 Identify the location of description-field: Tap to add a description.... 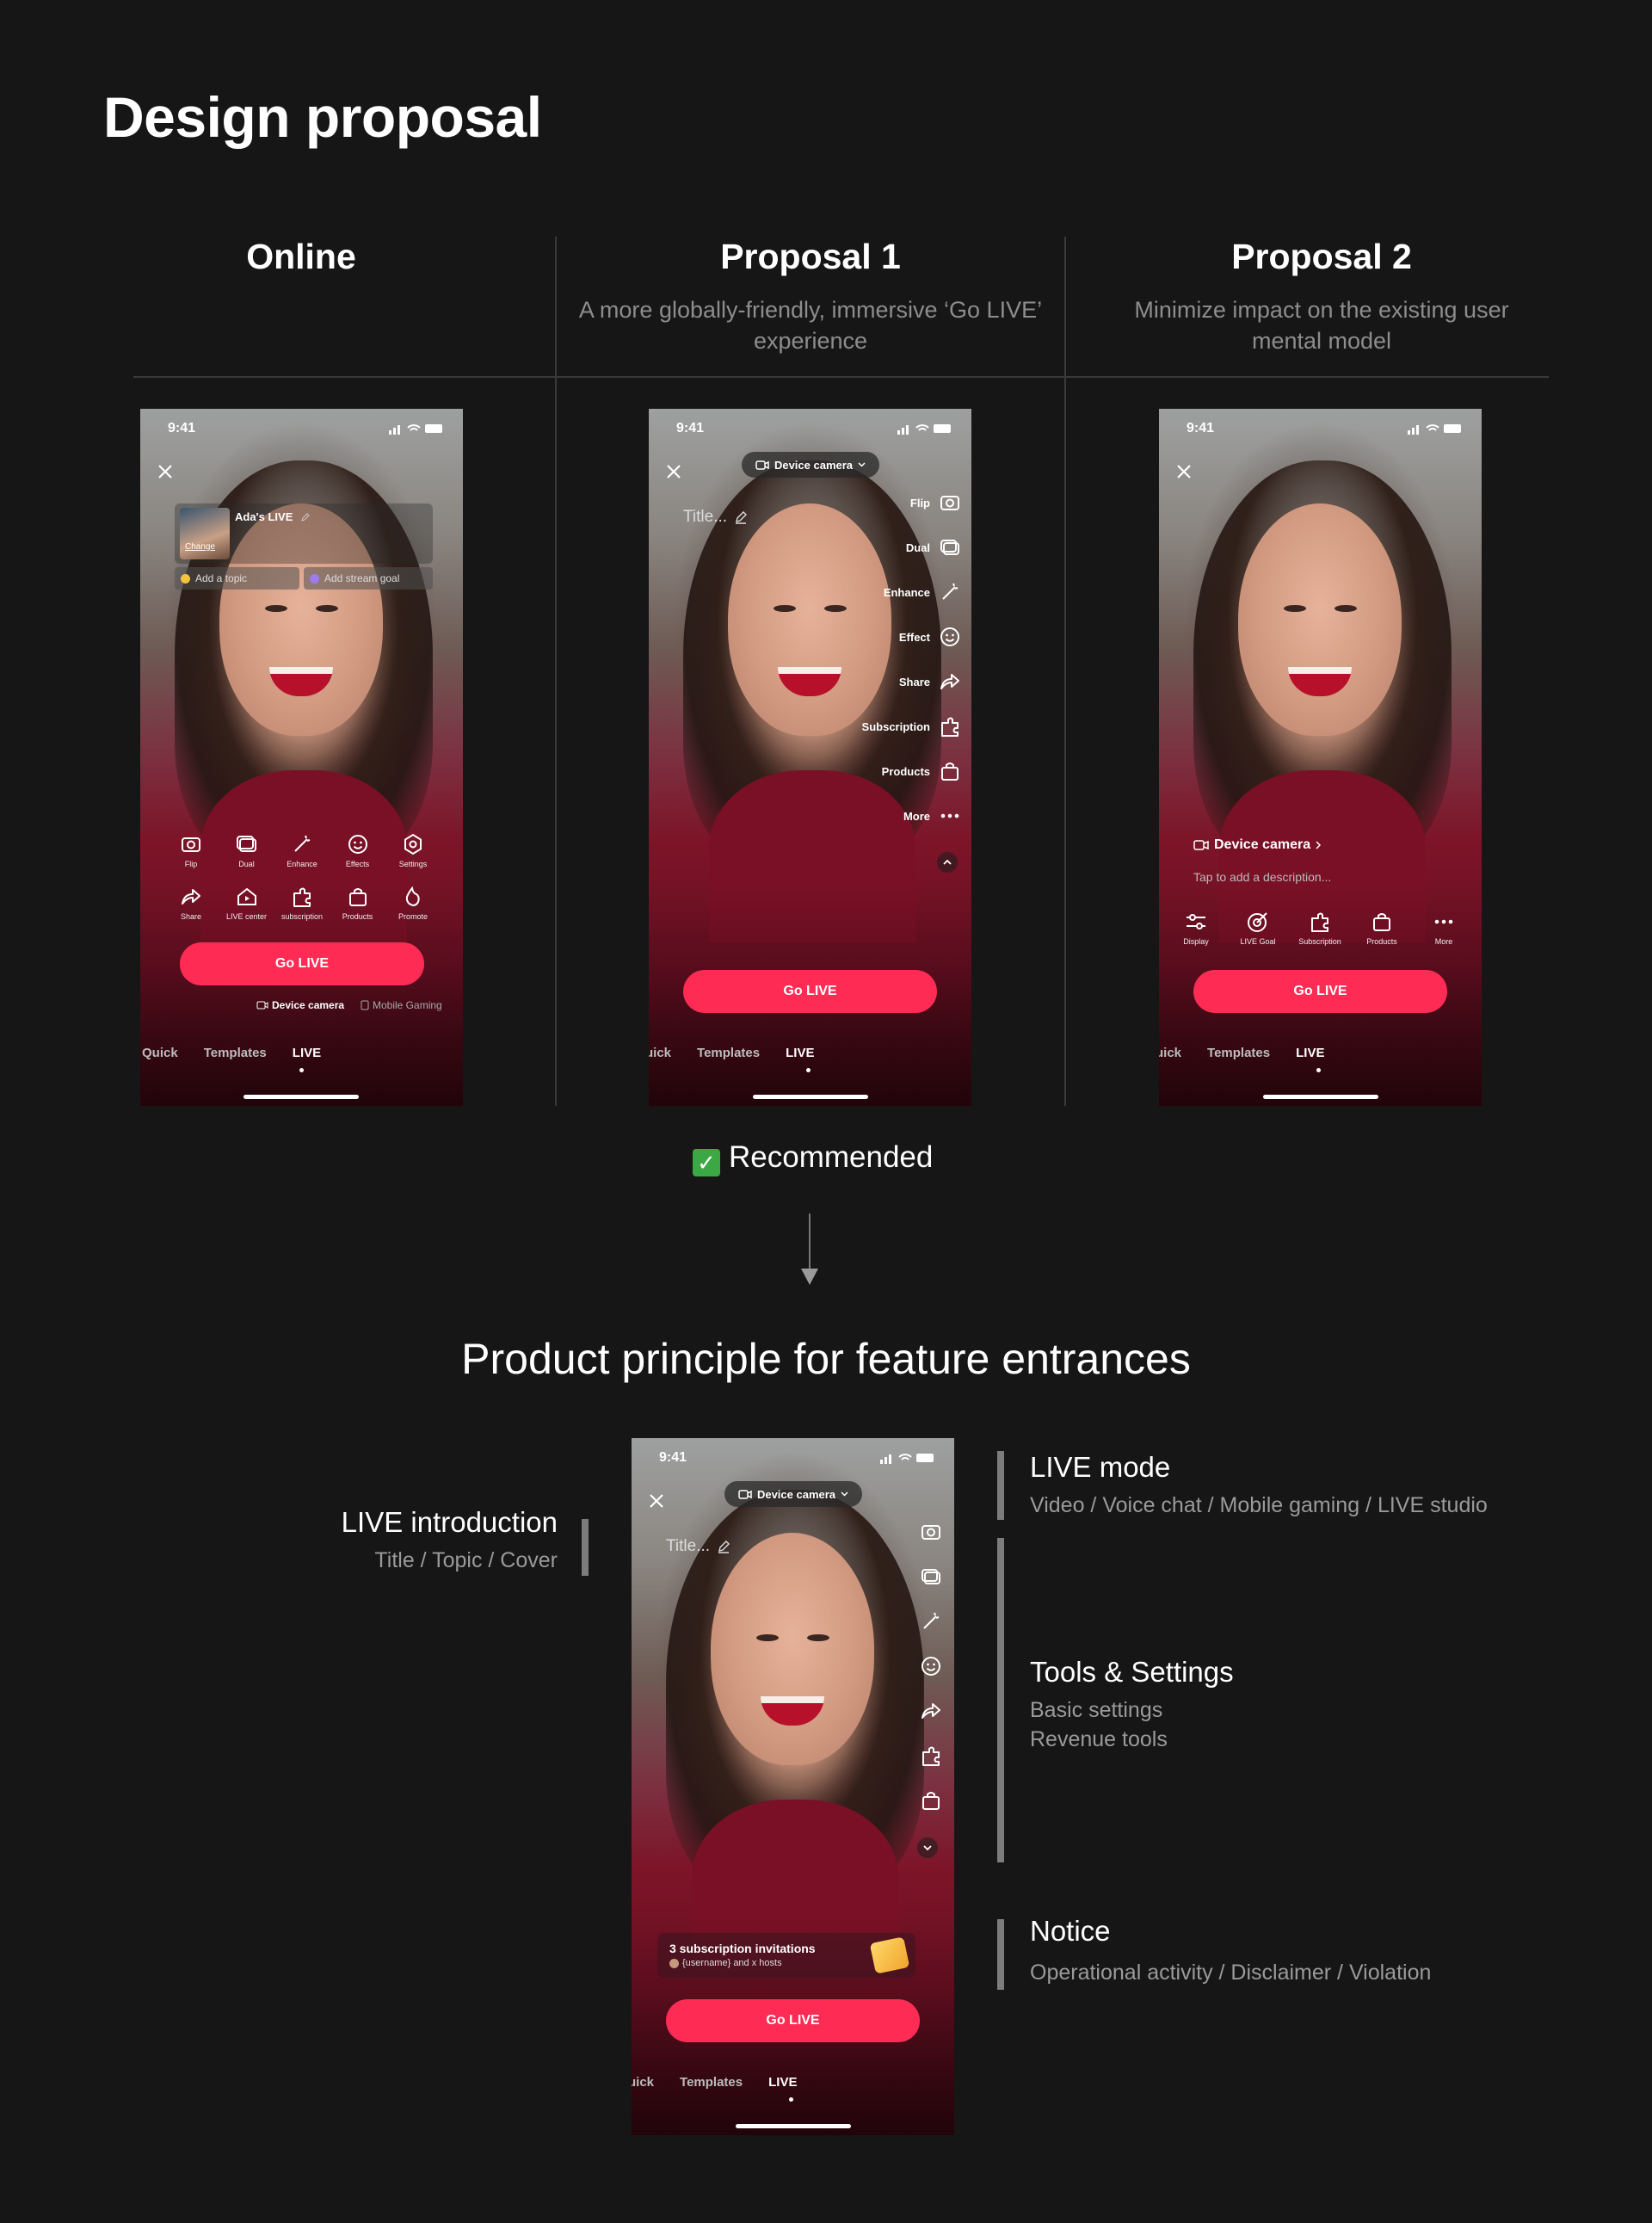
(1262, 877).